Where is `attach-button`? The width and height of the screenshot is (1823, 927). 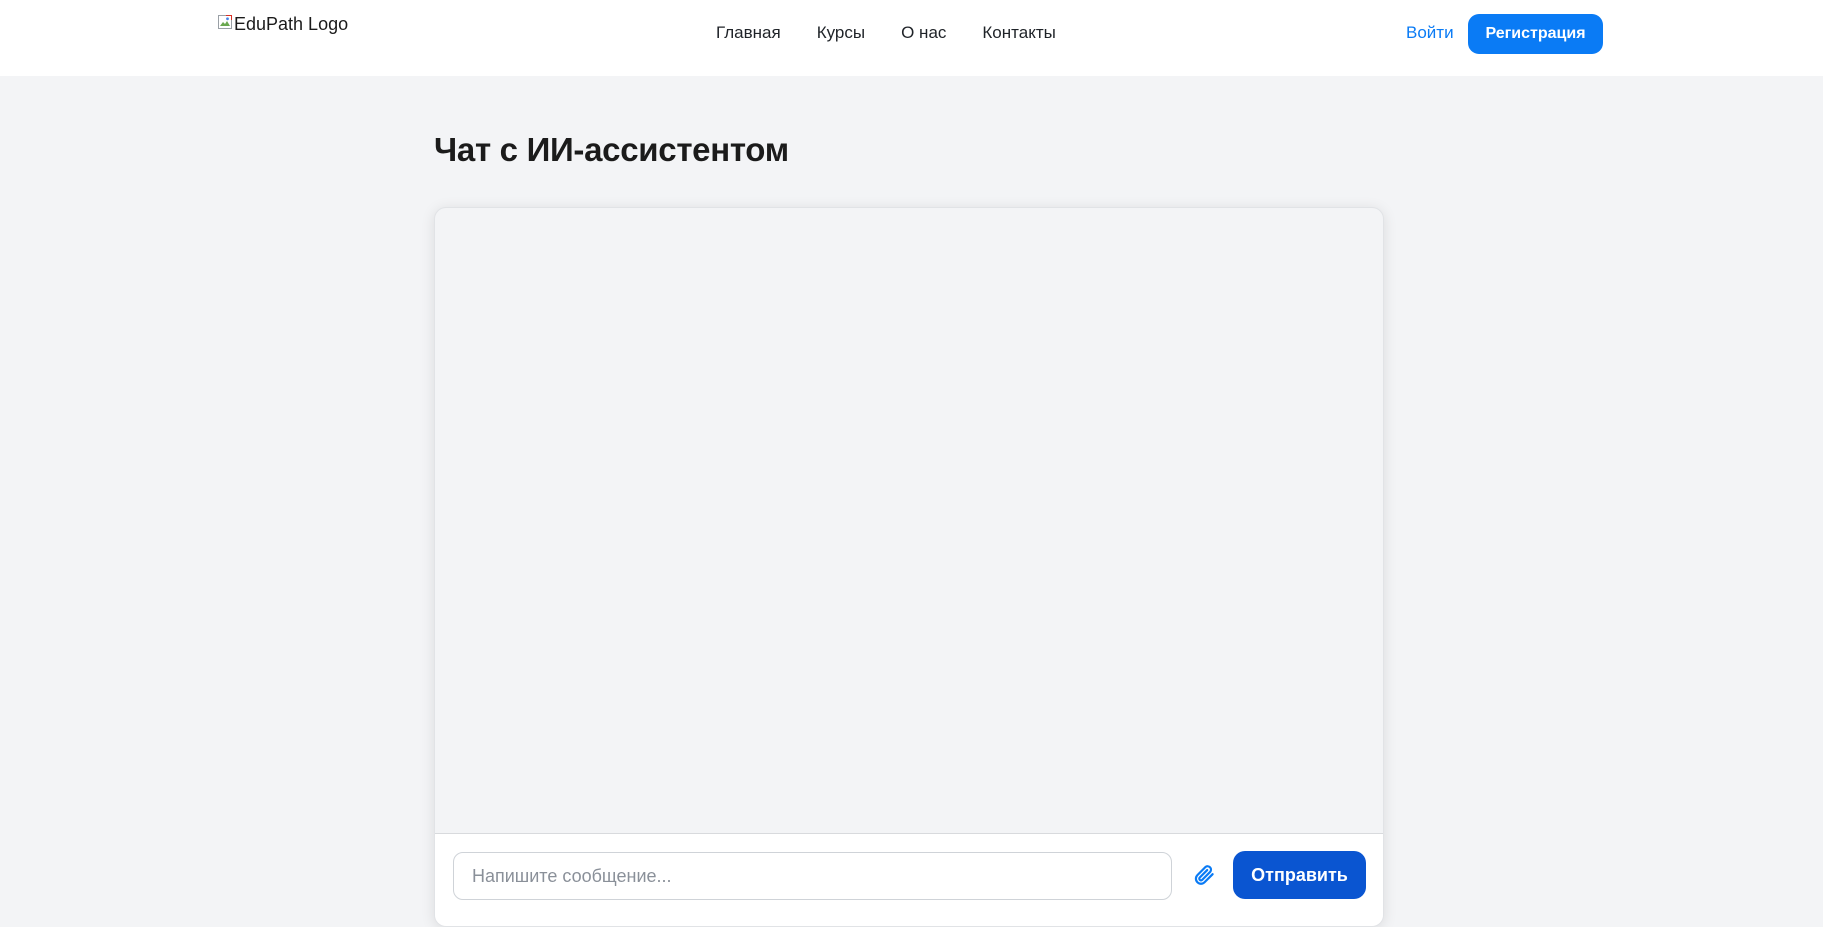 attach-button is located at coordinates (1204, 876).